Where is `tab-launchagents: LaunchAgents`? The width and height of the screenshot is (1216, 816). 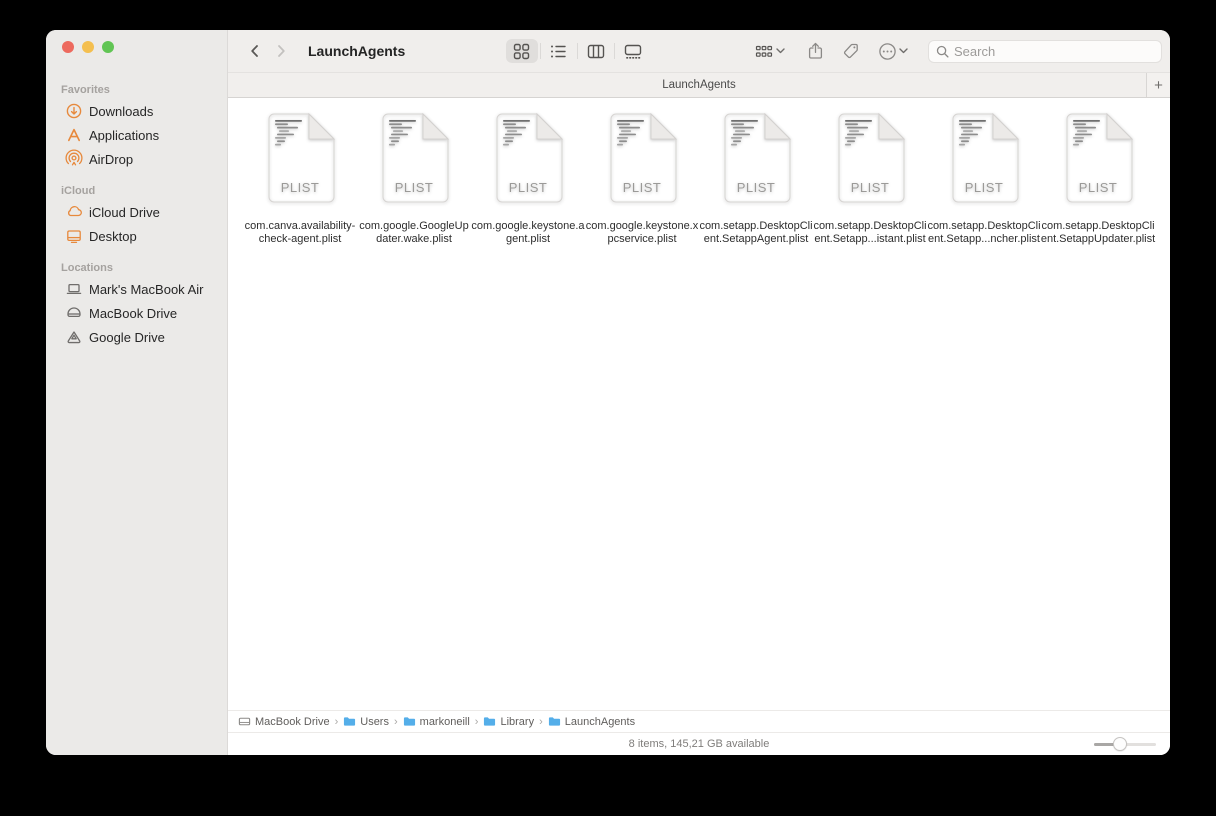
tab-launchagents: LaunchAgents is located at coordinates (699, 85).